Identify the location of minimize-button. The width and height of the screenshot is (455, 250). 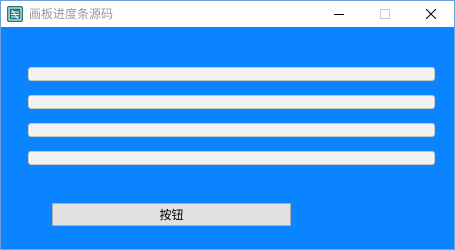
(339, 14).